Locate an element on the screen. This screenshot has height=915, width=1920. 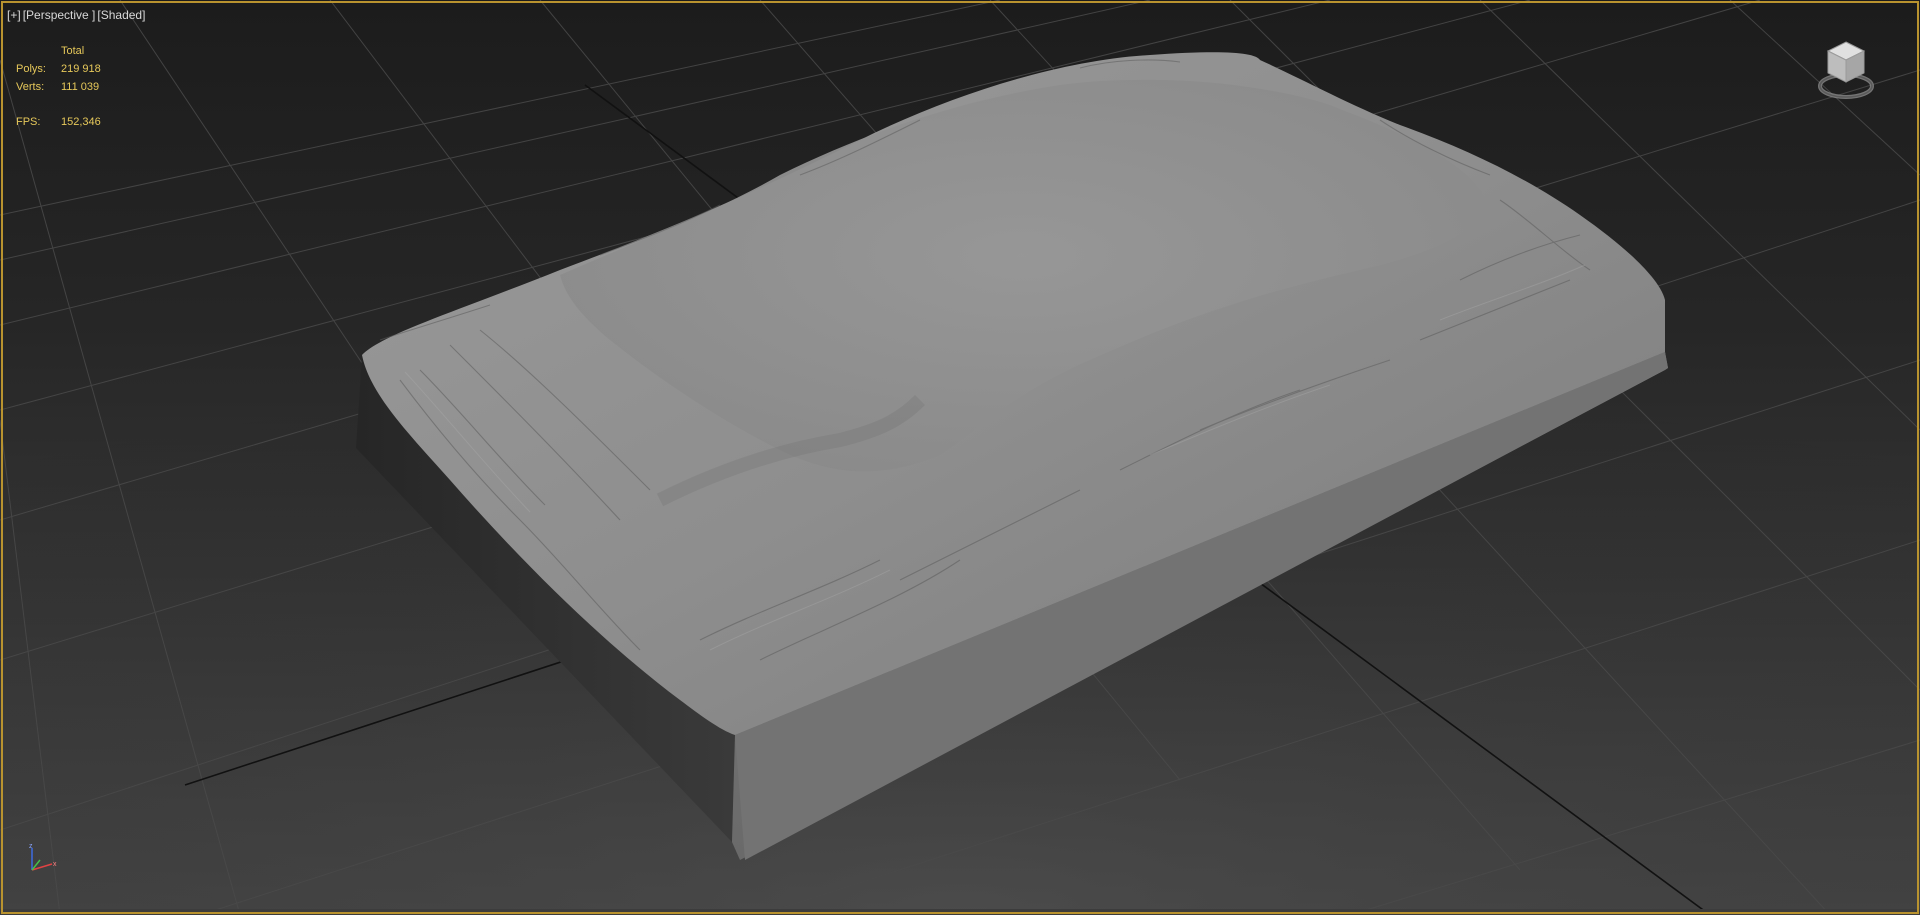
stats-fps-row: FPS: 152,346 is located at coordinates (58, 122).